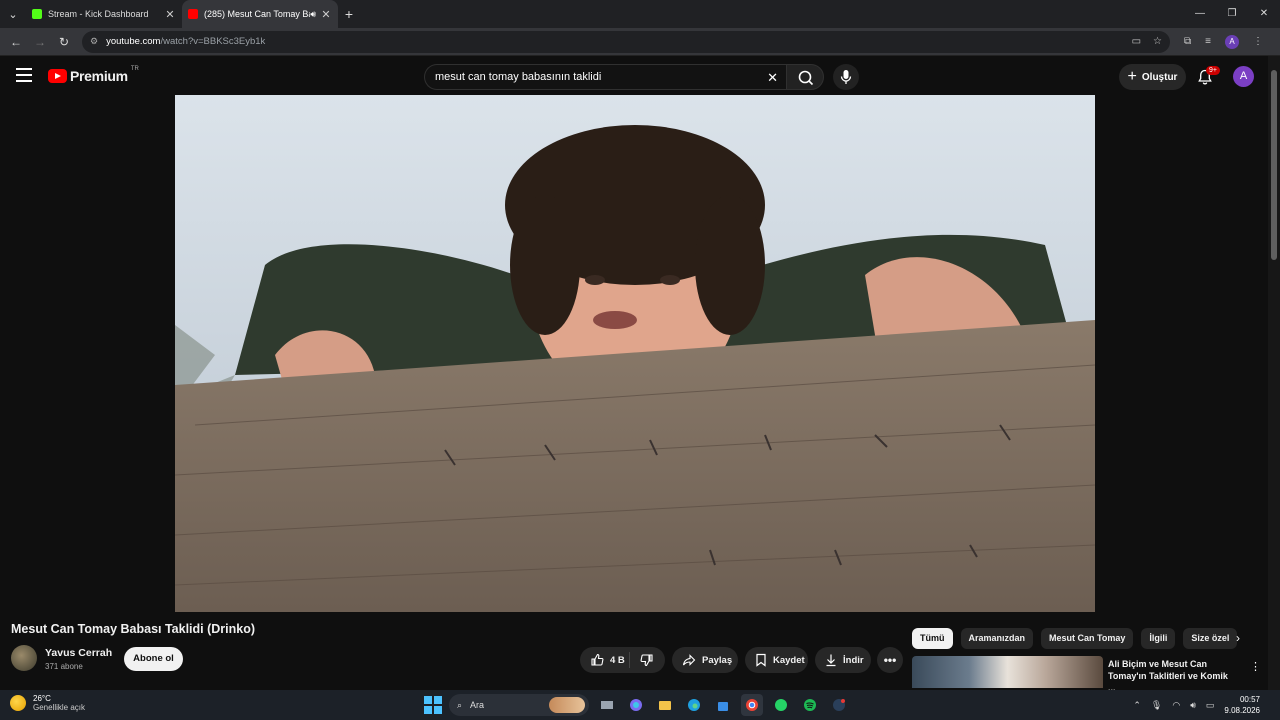  What do you see at coordinates (313, 14) in the screenshot?
I see `speaker-icon: 🔊︎` at bounding box center [313, 14].